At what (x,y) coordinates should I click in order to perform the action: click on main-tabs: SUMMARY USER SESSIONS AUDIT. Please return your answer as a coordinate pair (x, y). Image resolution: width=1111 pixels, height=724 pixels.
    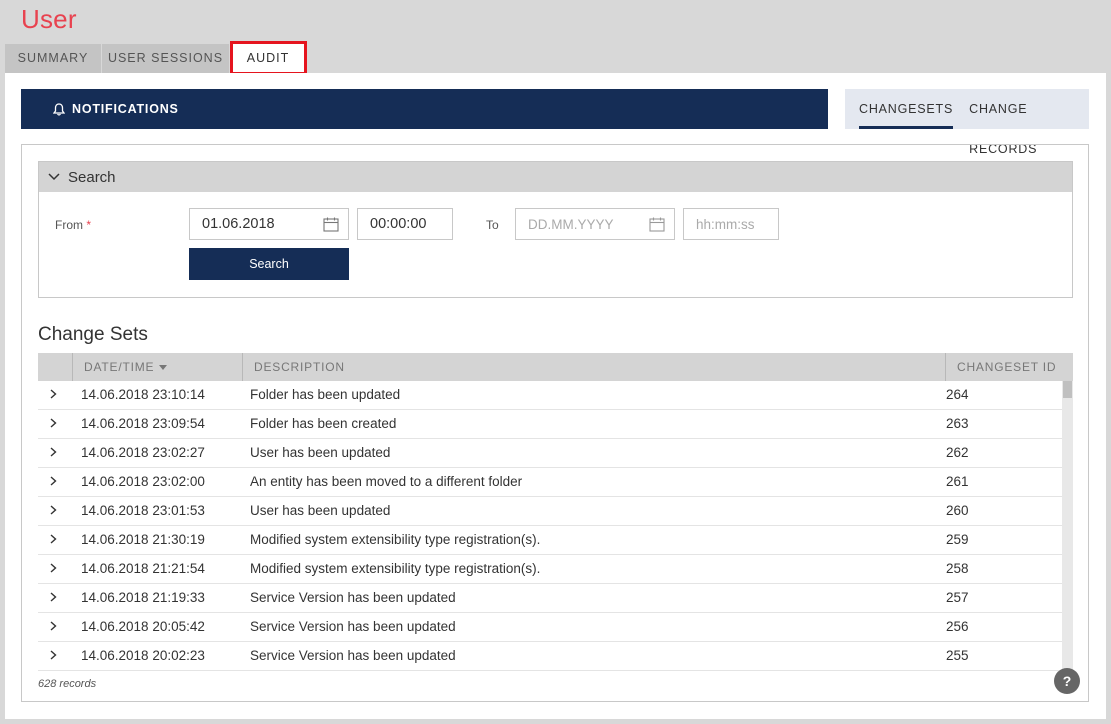
    Looking at the image, I should click on (156, 58).